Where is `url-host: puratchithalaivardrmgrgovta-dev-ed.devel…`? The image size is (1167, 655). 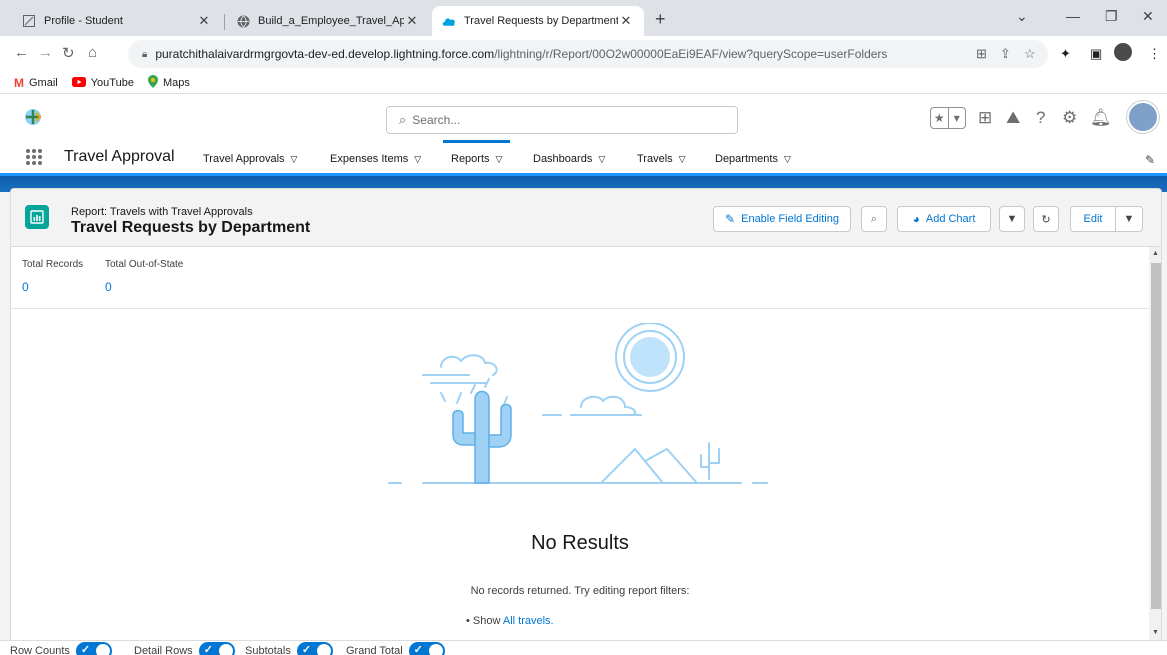 url-host: puratchithalaivardrmgrgovta-dev-ed.devel… is located at coordinates (325, 54).